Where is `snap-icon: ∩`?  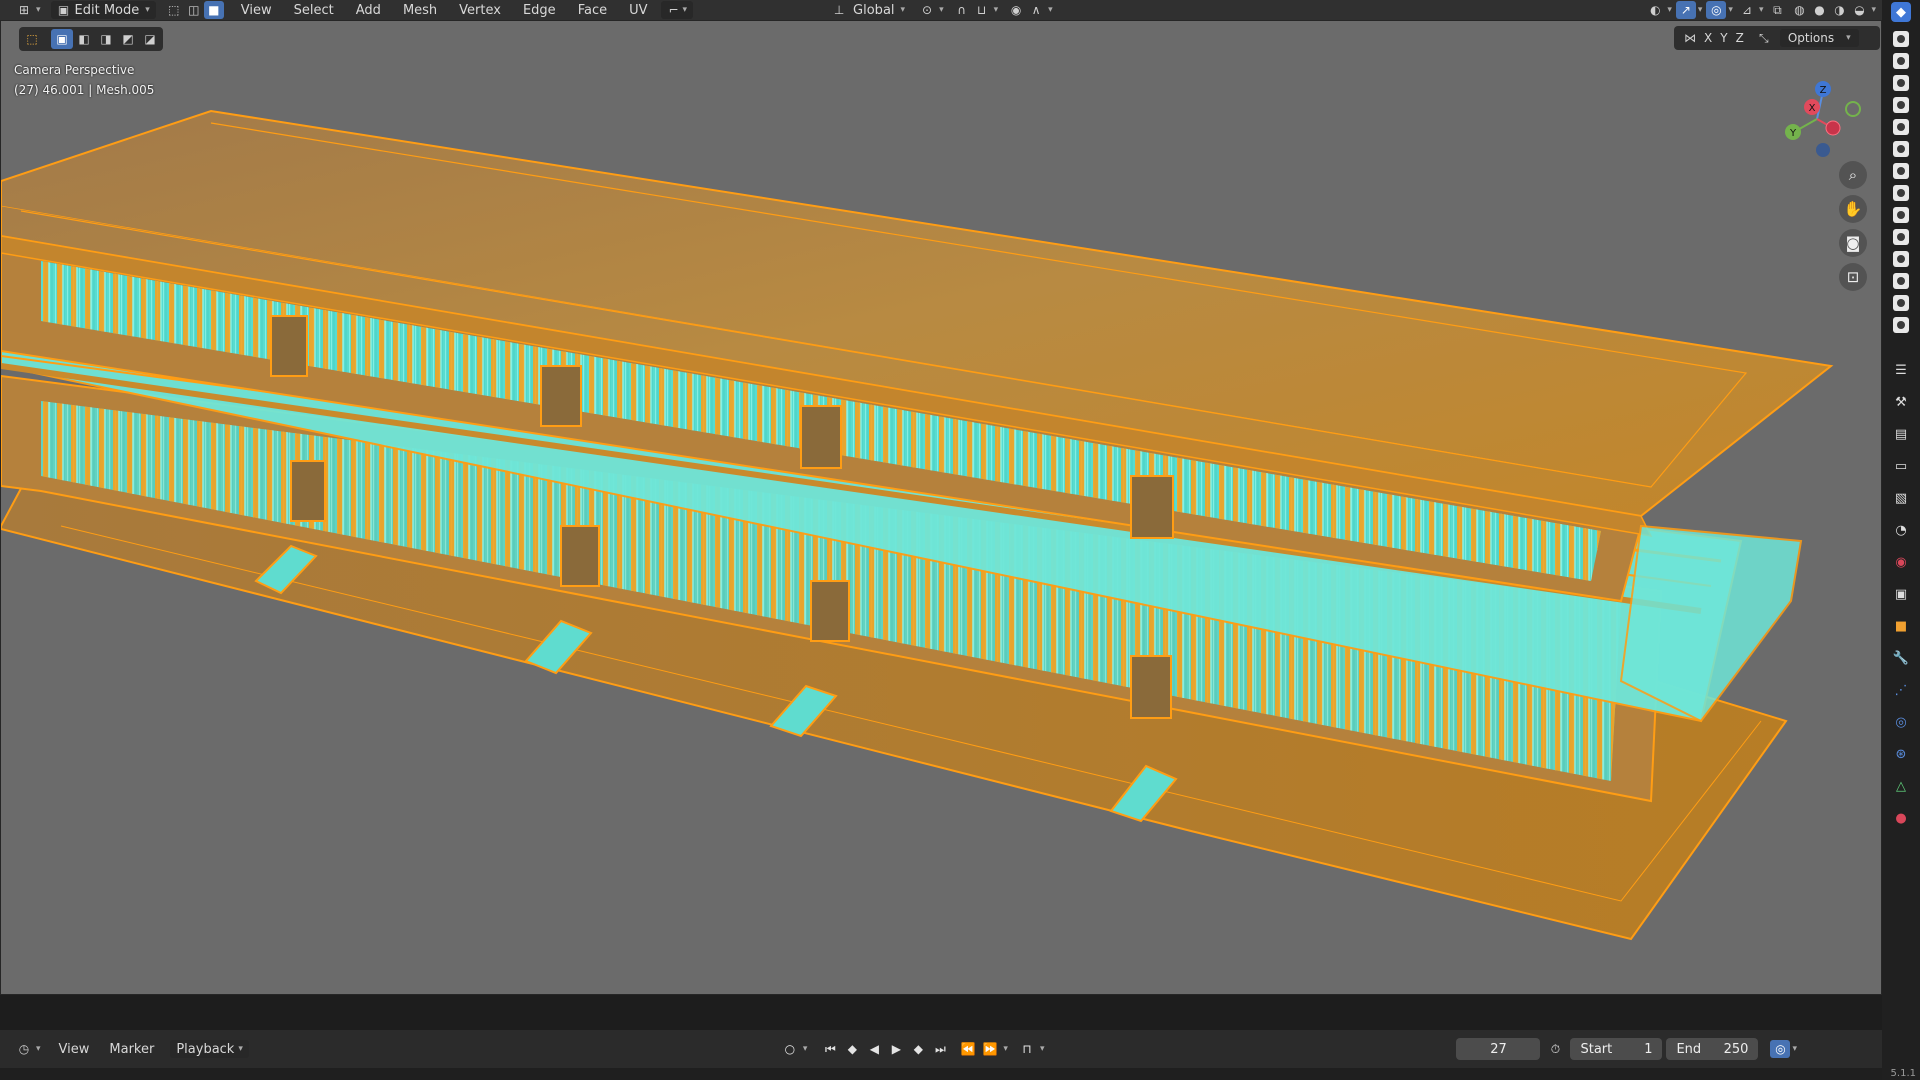 snap-icon: ∩ is located at coordinates (962, 10).